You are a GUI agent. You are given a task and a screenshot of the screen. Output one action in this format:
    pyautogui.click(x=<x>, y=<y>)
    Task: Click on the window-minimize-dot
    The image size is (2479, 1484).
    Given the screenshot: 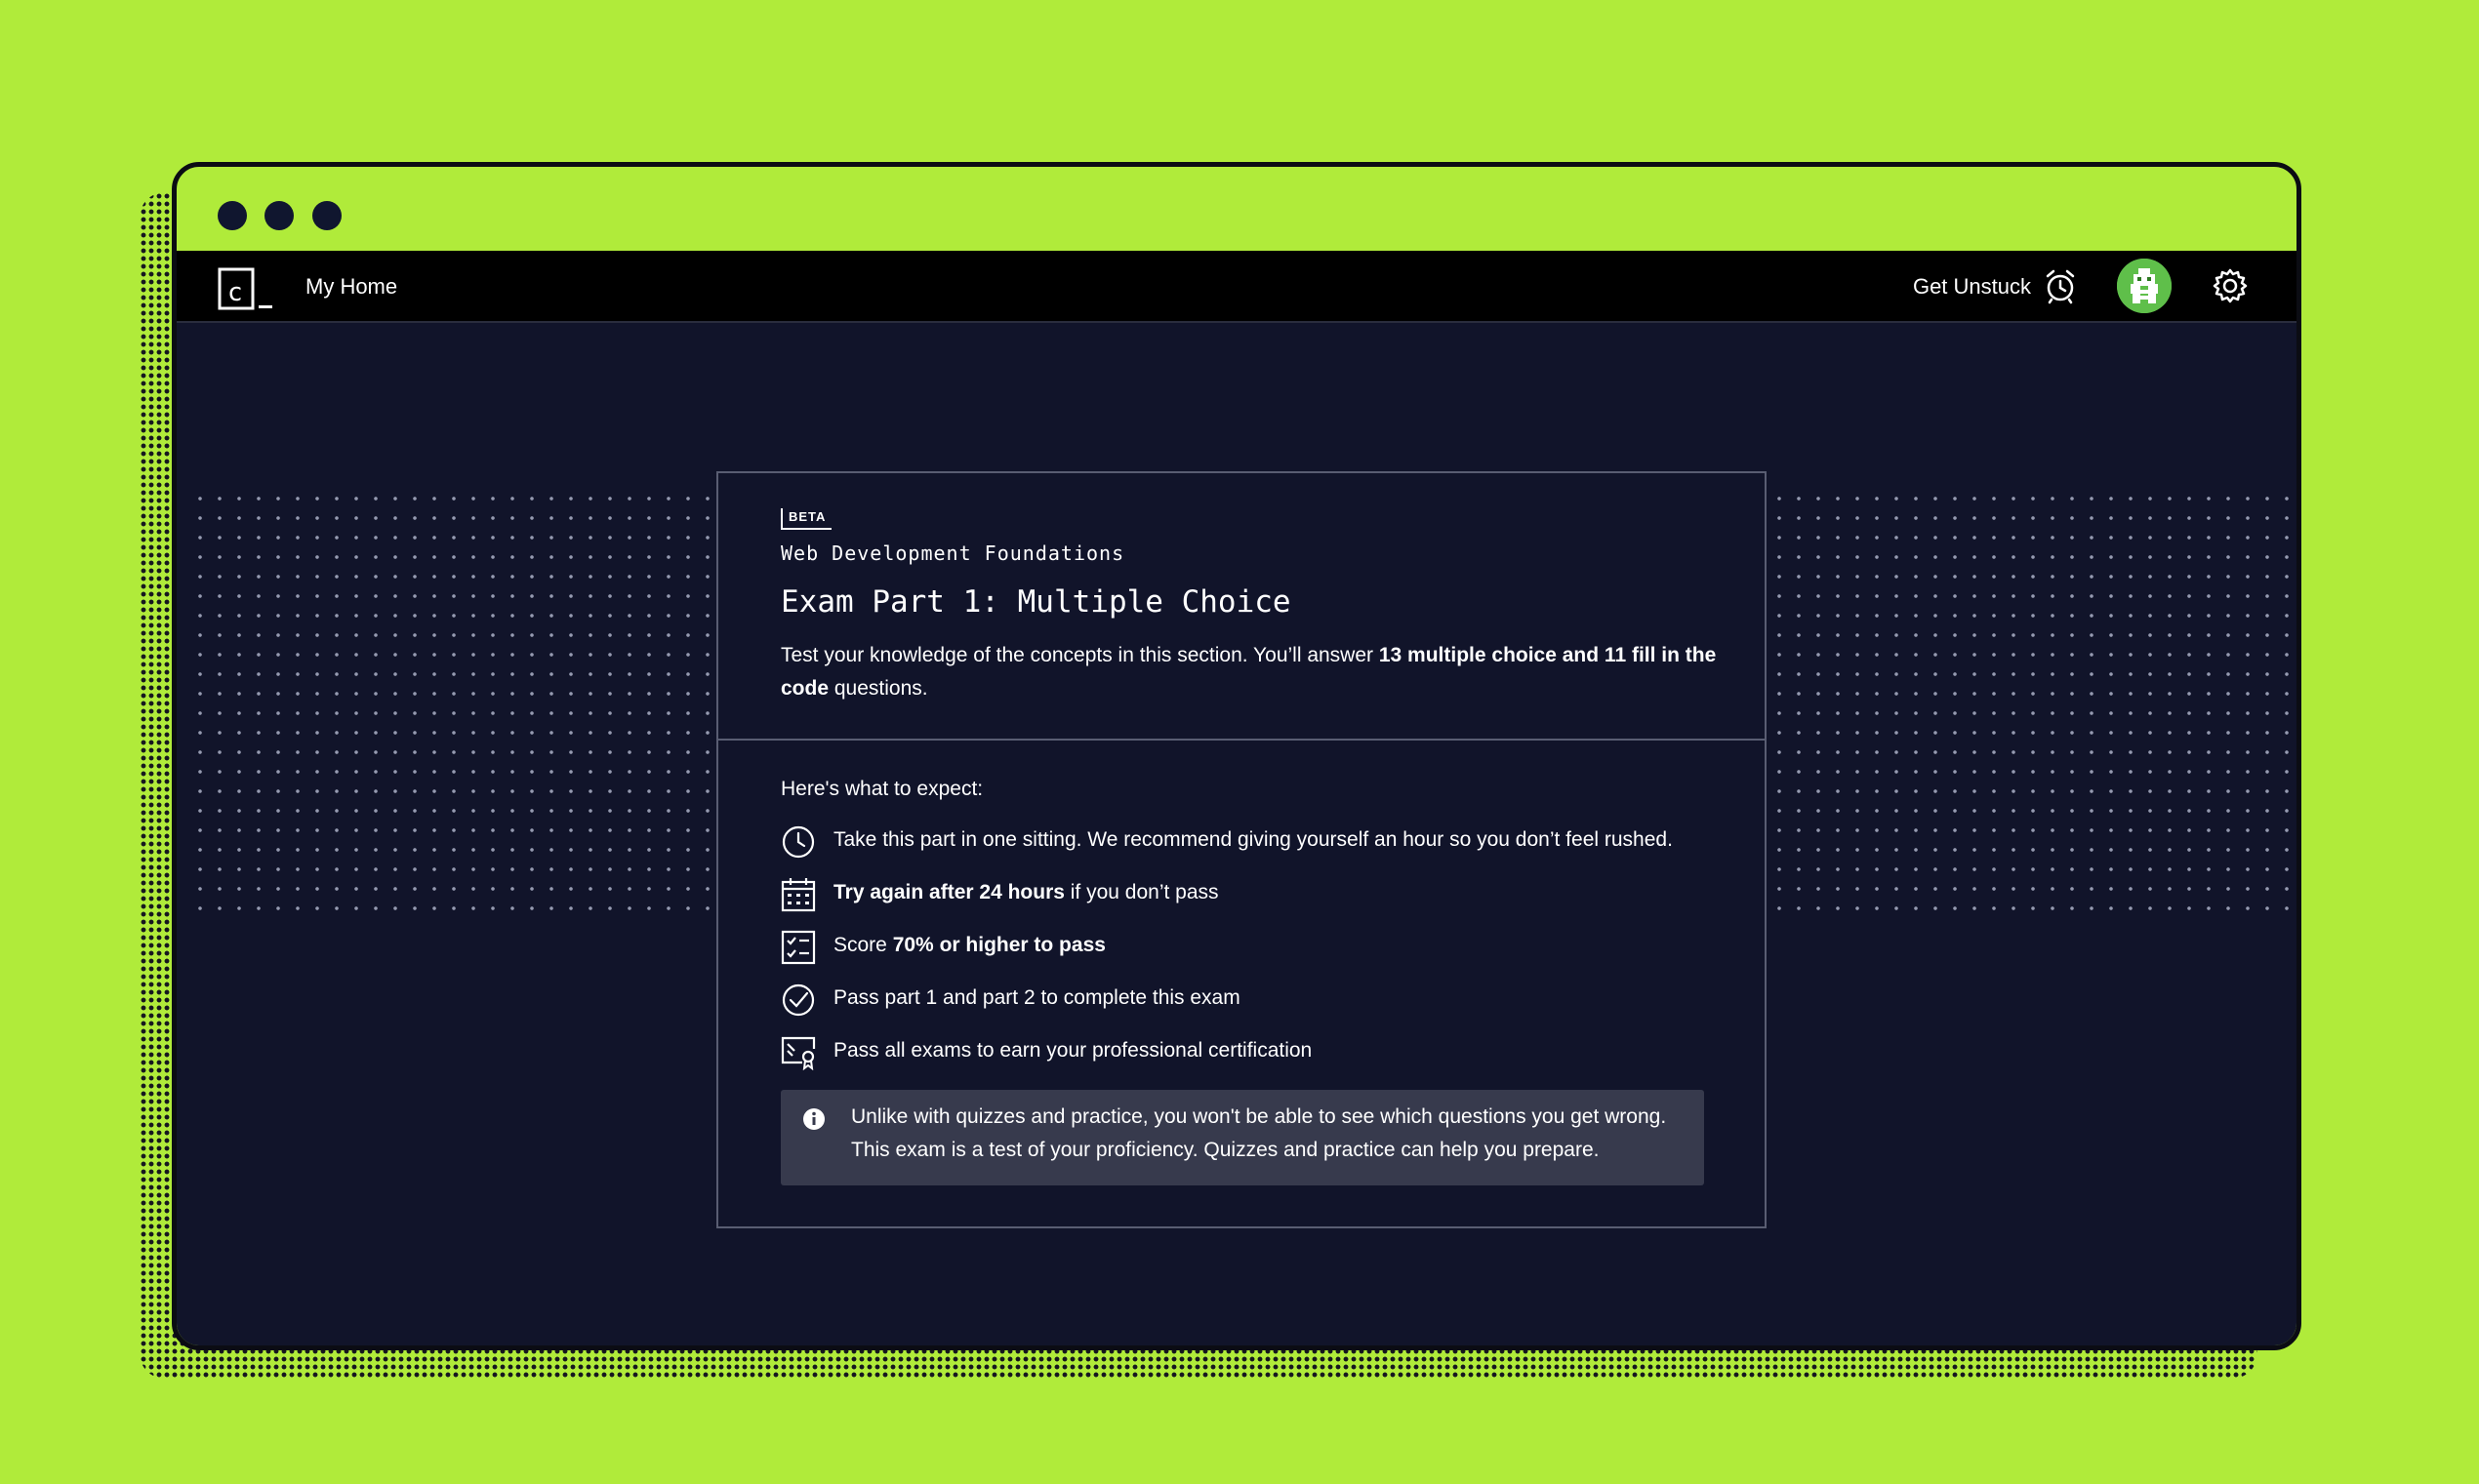 What is the action you would take?
    pyautogui.click(x=279, y=215)
    